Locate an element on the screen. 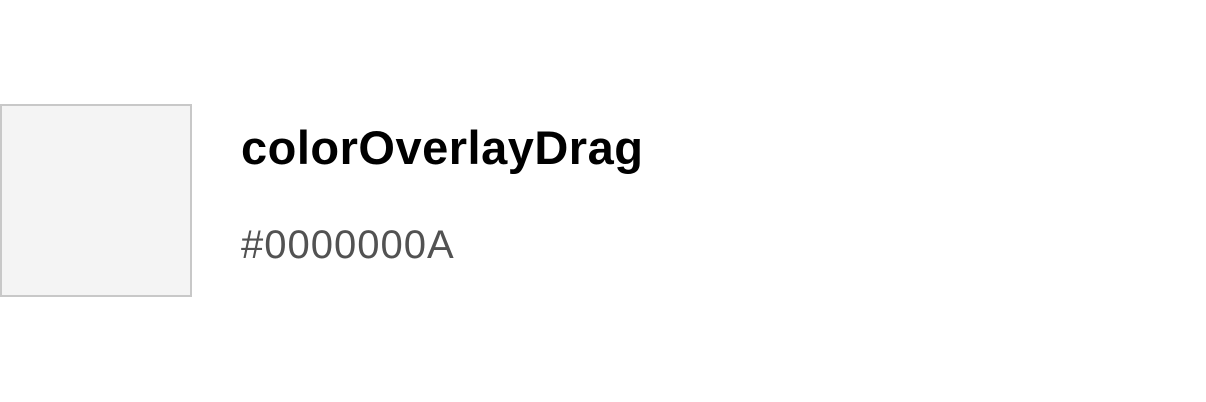  color-swatch is located at coordinates (96, 200).